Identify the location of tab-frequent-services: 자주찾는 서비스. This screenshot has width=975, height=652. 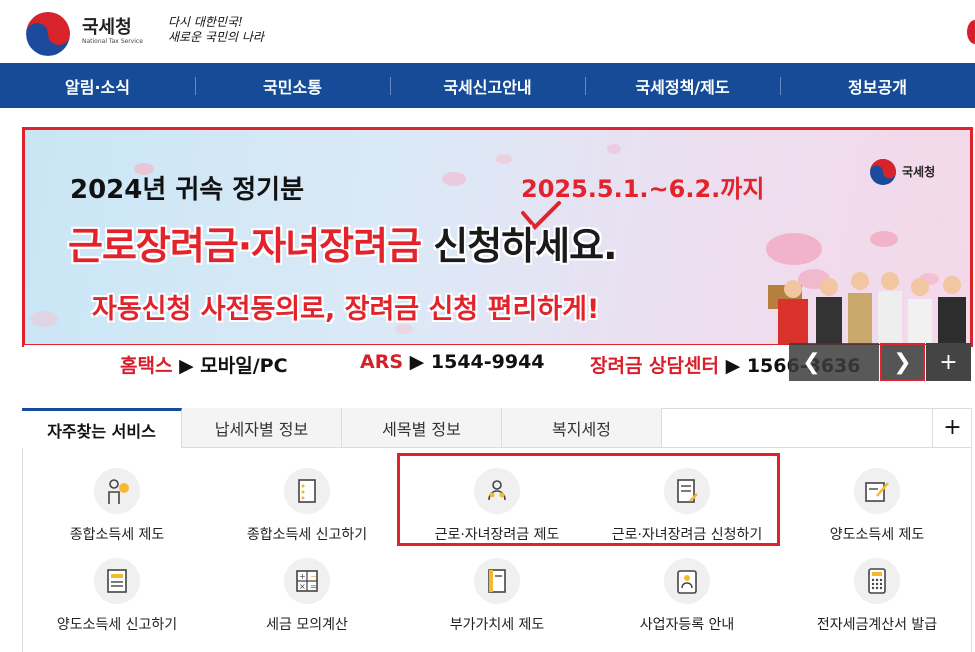
(102, 428).